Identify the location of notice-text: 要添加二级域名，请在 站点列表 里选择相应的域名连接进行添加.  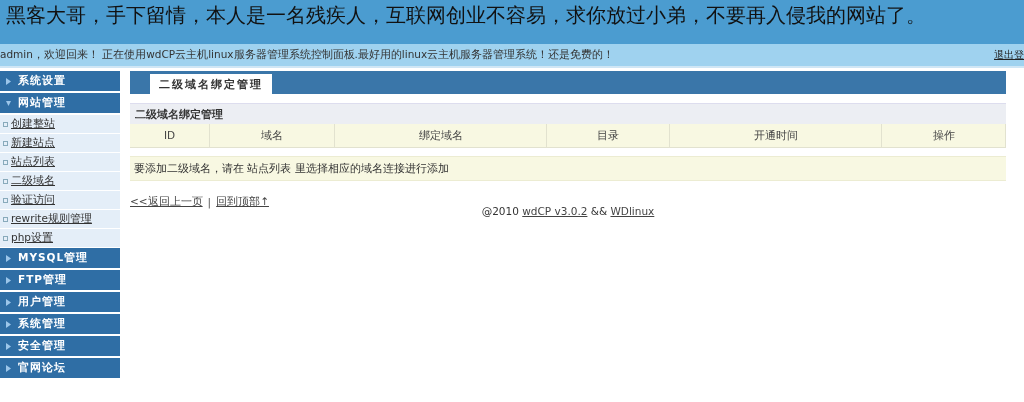
(568, 168).